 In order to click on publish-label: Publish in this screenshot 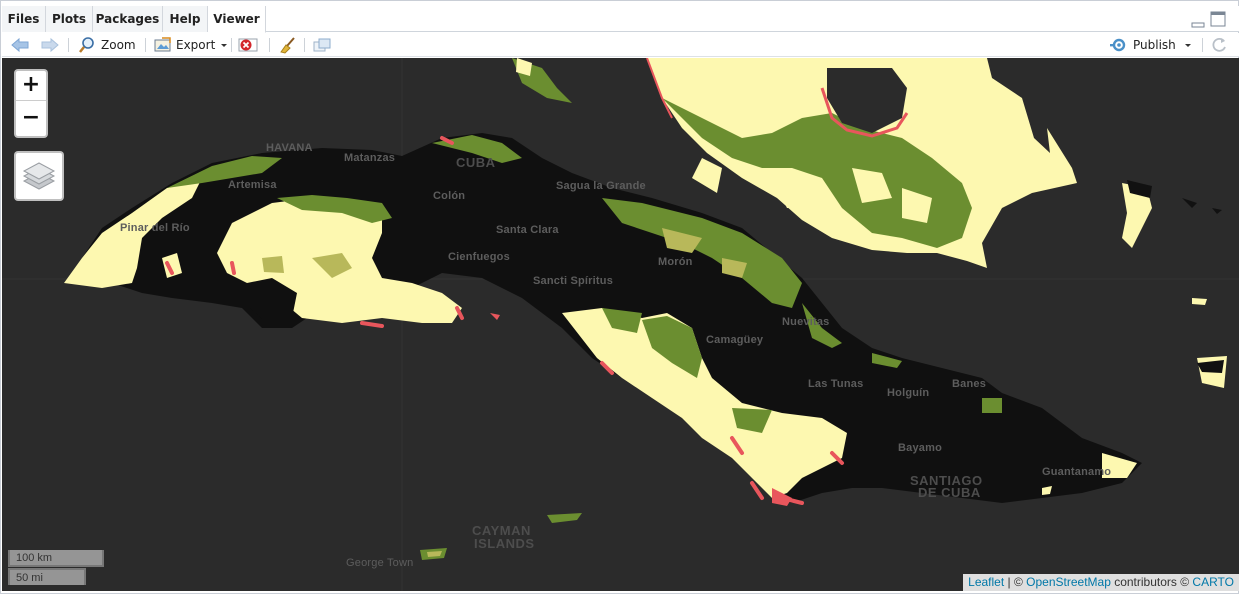, I will do `click(1154, 45)`.